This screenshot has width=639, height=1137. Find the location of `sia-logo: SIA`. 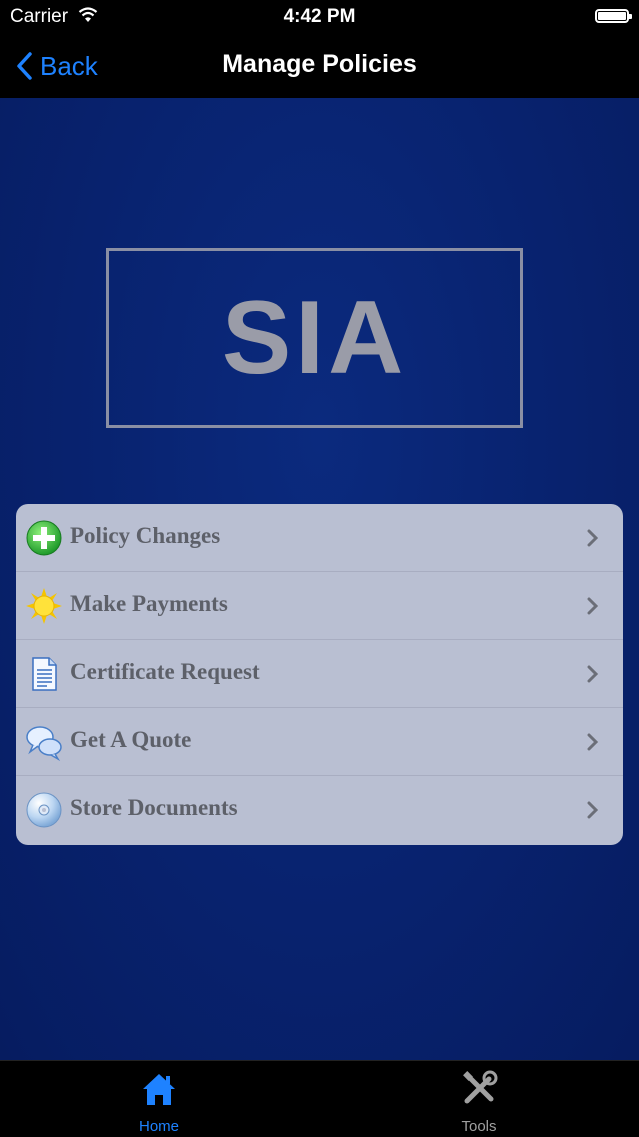

sia-logo: SIA is located at coordinates (314, 338).